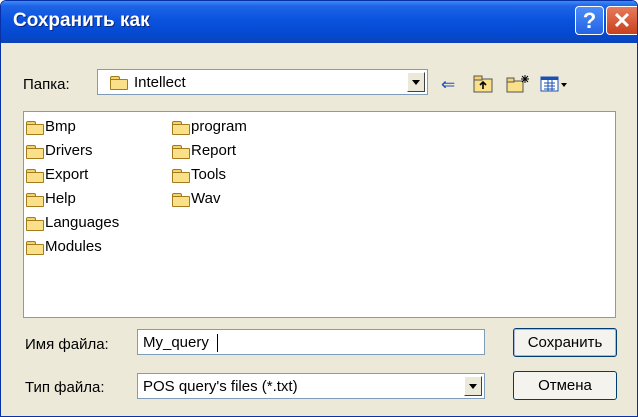  What do you see at coordinates (57, 175) in the screenshot?
I see `list-item: Export` at bounding box center [57, 175].